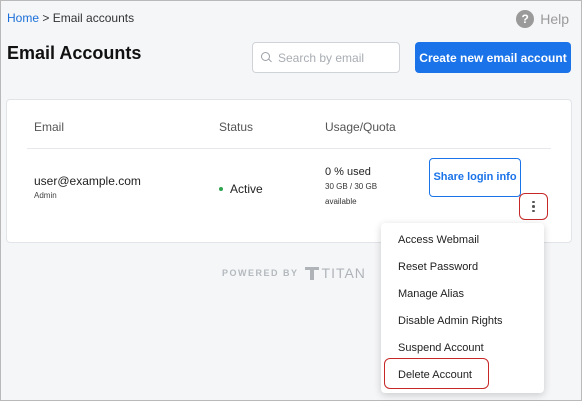 The width and height of the screenshot is (582, 401). I want to click on row-actions-button, so click(533, 206).